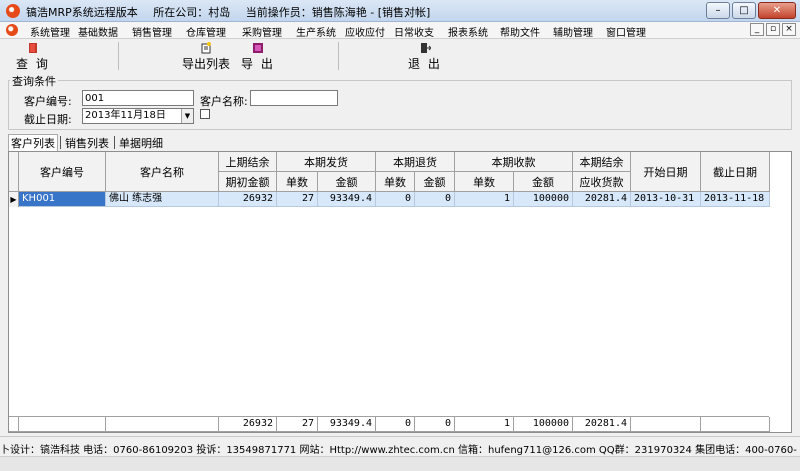 The width and height of the screenshot is (800, 471). I want to click on header-return-amount: 金额, so click(435, 182).